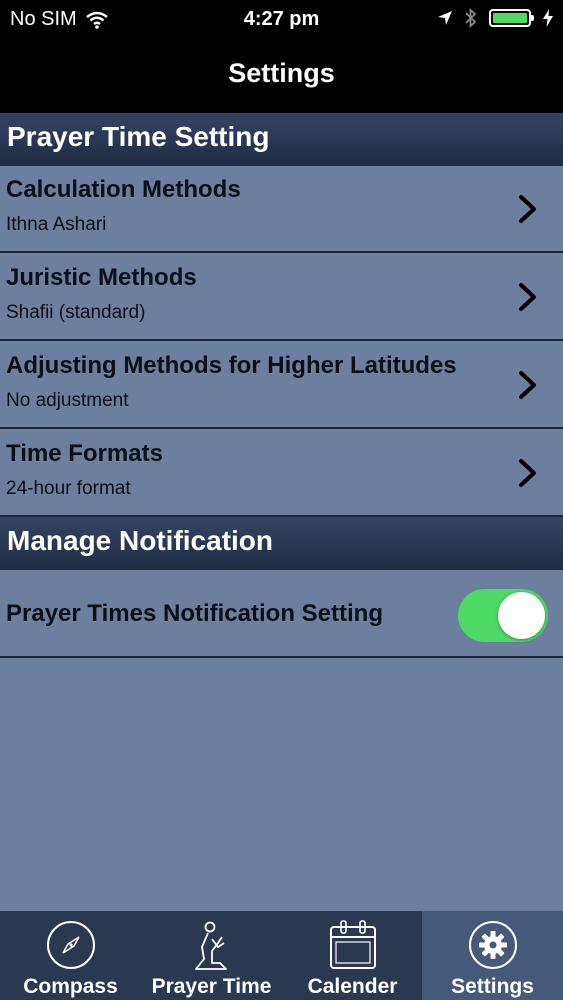  I want to click on battery-fill, so click(510, 18).